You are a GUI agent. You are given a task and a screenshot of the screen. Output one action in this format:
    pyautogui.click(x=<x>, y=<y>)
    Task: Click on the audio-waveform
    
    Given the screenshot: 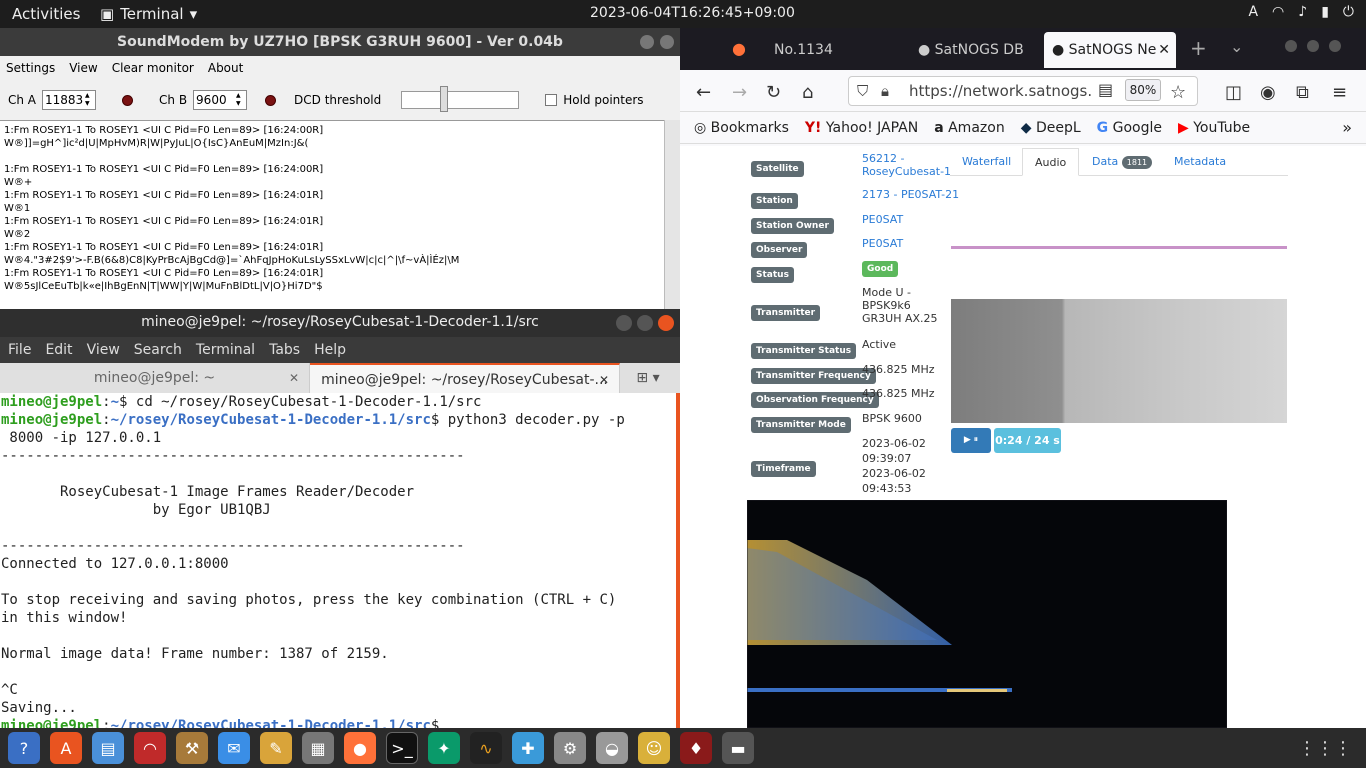 What is the action you would take?
    pyautogui.click(x=1119, y=247)
    